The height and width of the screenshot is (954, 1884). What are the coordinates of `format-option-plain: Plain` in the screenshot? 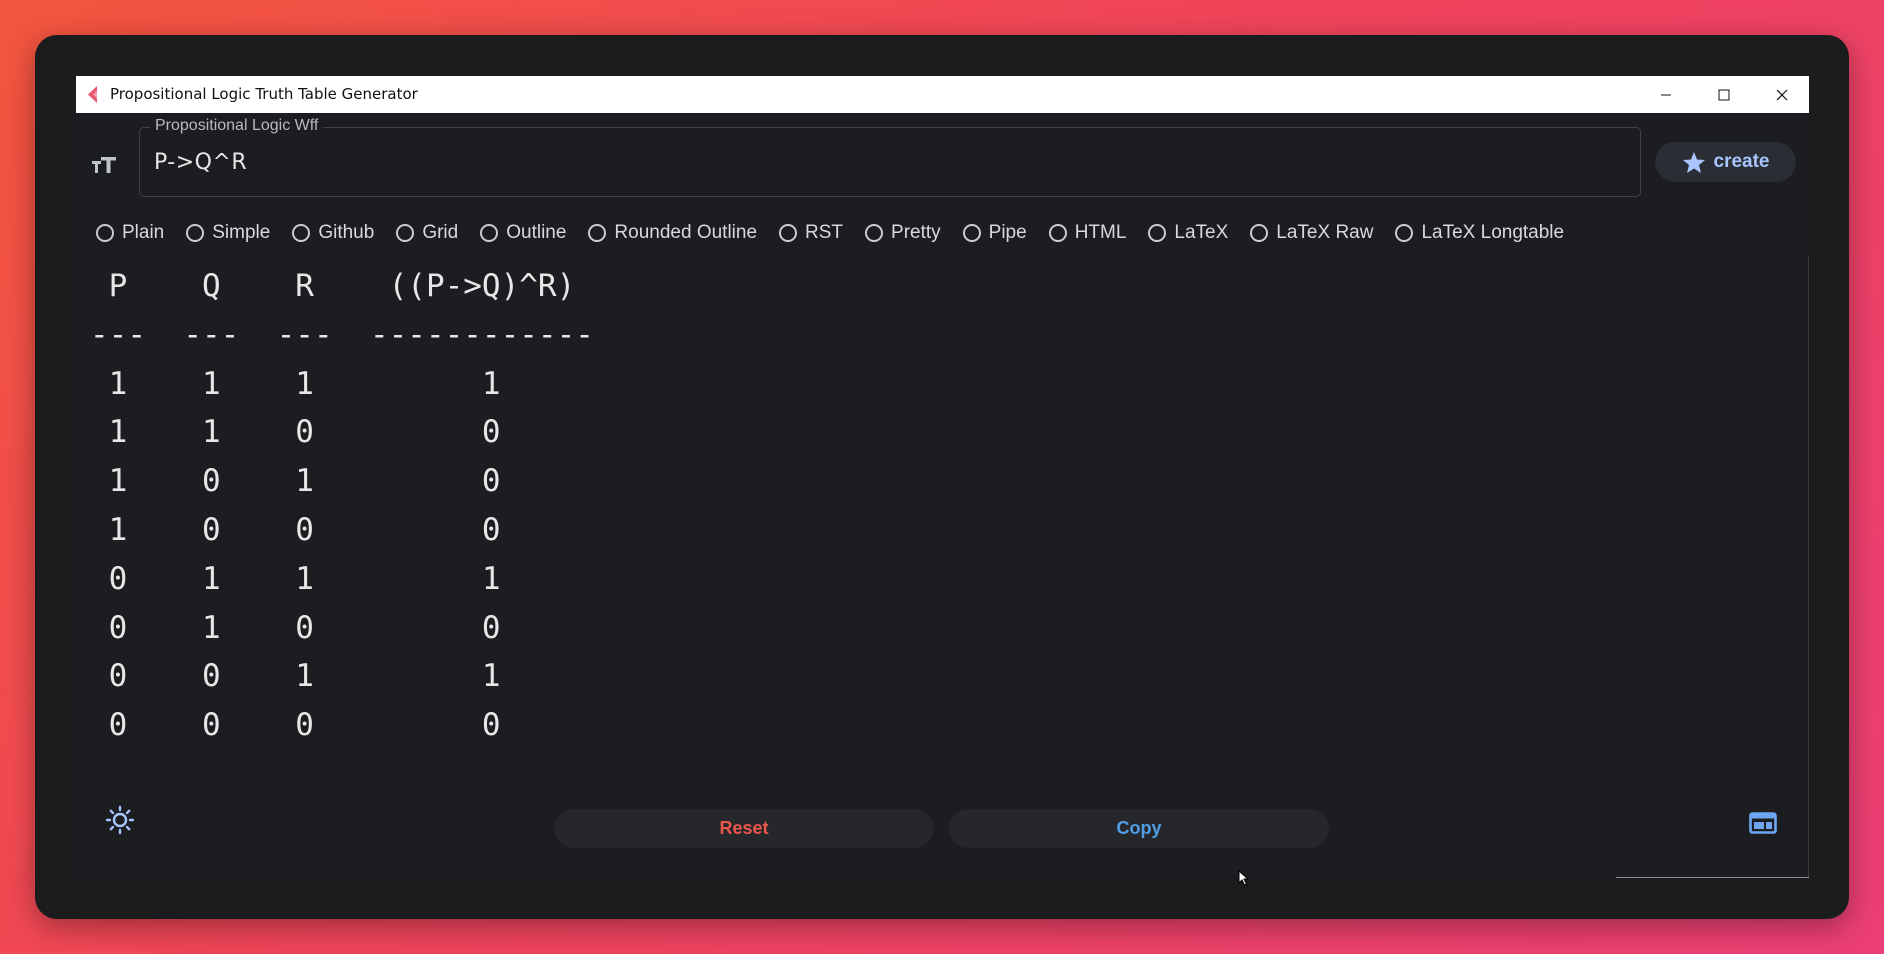 It's located at (130, 233).